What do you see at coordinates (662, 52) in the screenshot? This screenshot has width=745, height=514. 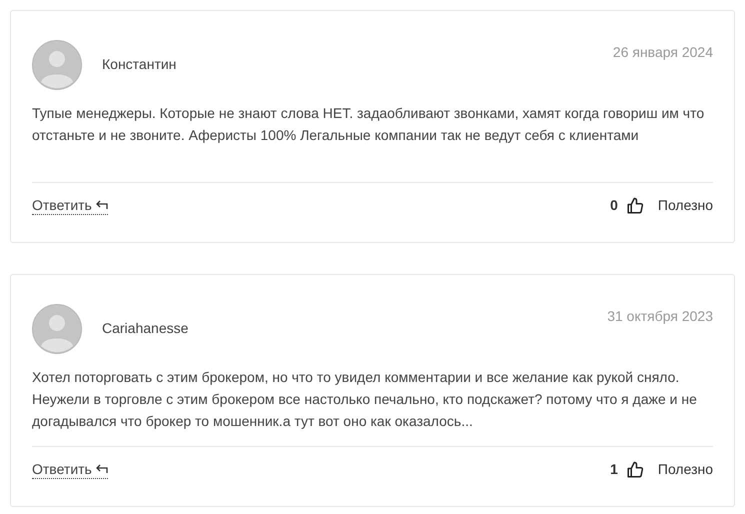 I see `comment-date: 26 января 2024` at bounding box center [662, 52].